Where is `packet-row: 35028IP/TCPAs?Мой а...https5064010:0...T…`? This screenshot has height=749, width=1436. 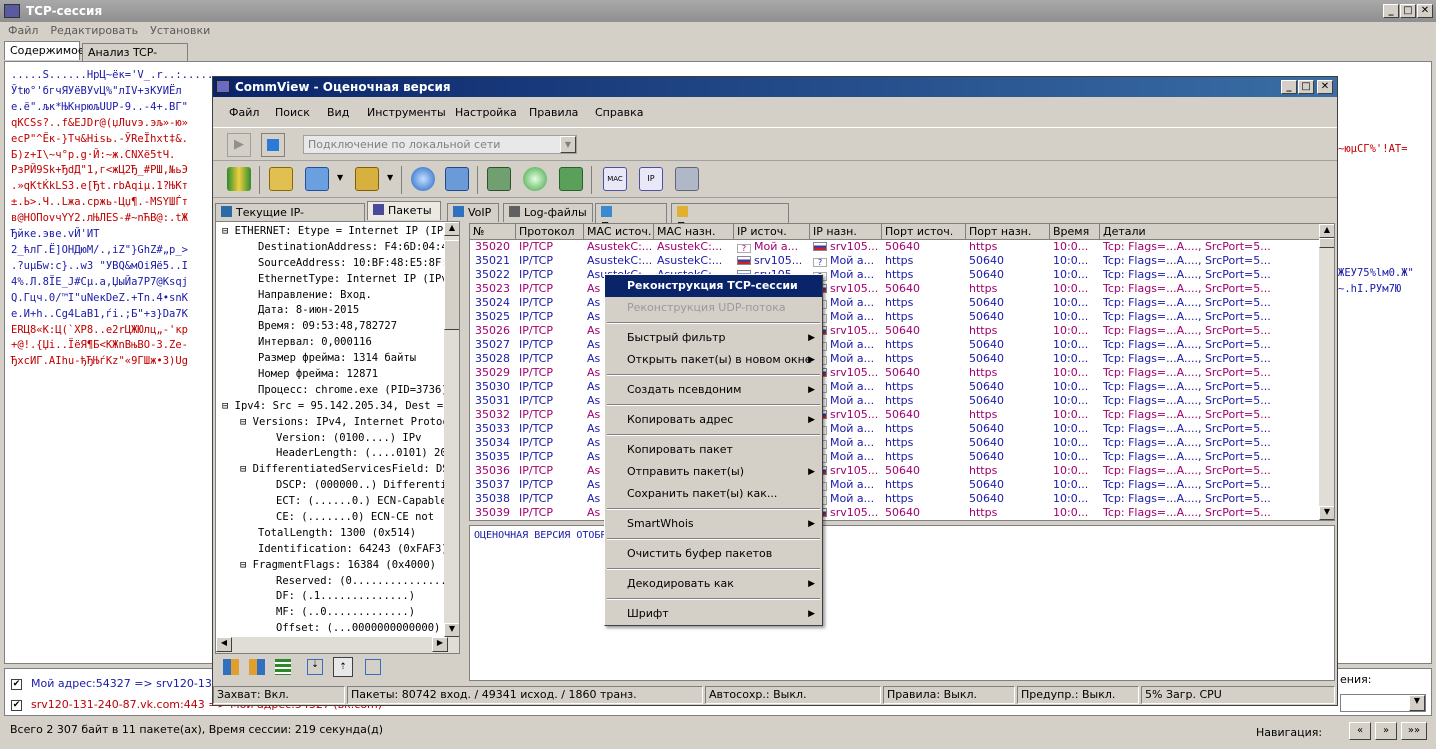 packet-row: 35028IP/TCPAs?Мой а...https5064010:0...T… is located at coordinates (895, 359).